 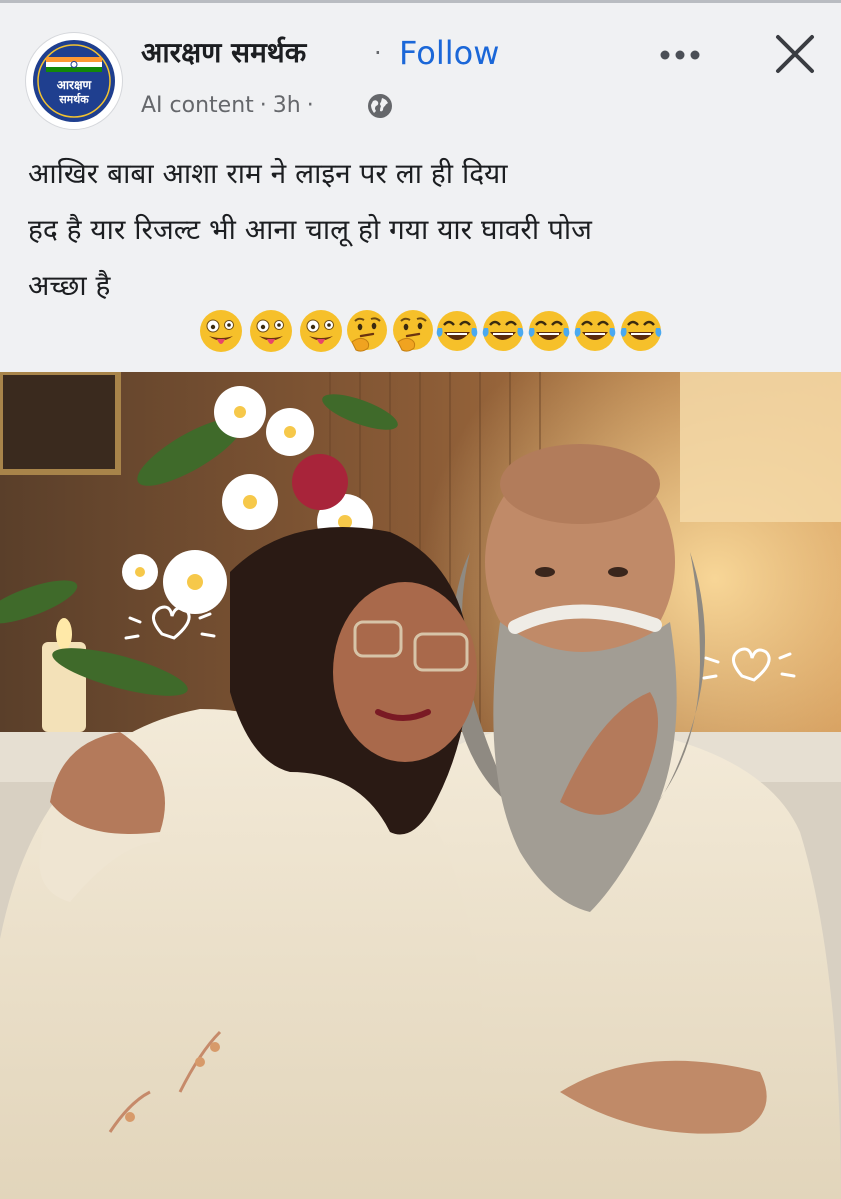 What do you see at coordinates (795, 54) in the screenshot?
I see `close-icon` at bounding box center [795, 54].